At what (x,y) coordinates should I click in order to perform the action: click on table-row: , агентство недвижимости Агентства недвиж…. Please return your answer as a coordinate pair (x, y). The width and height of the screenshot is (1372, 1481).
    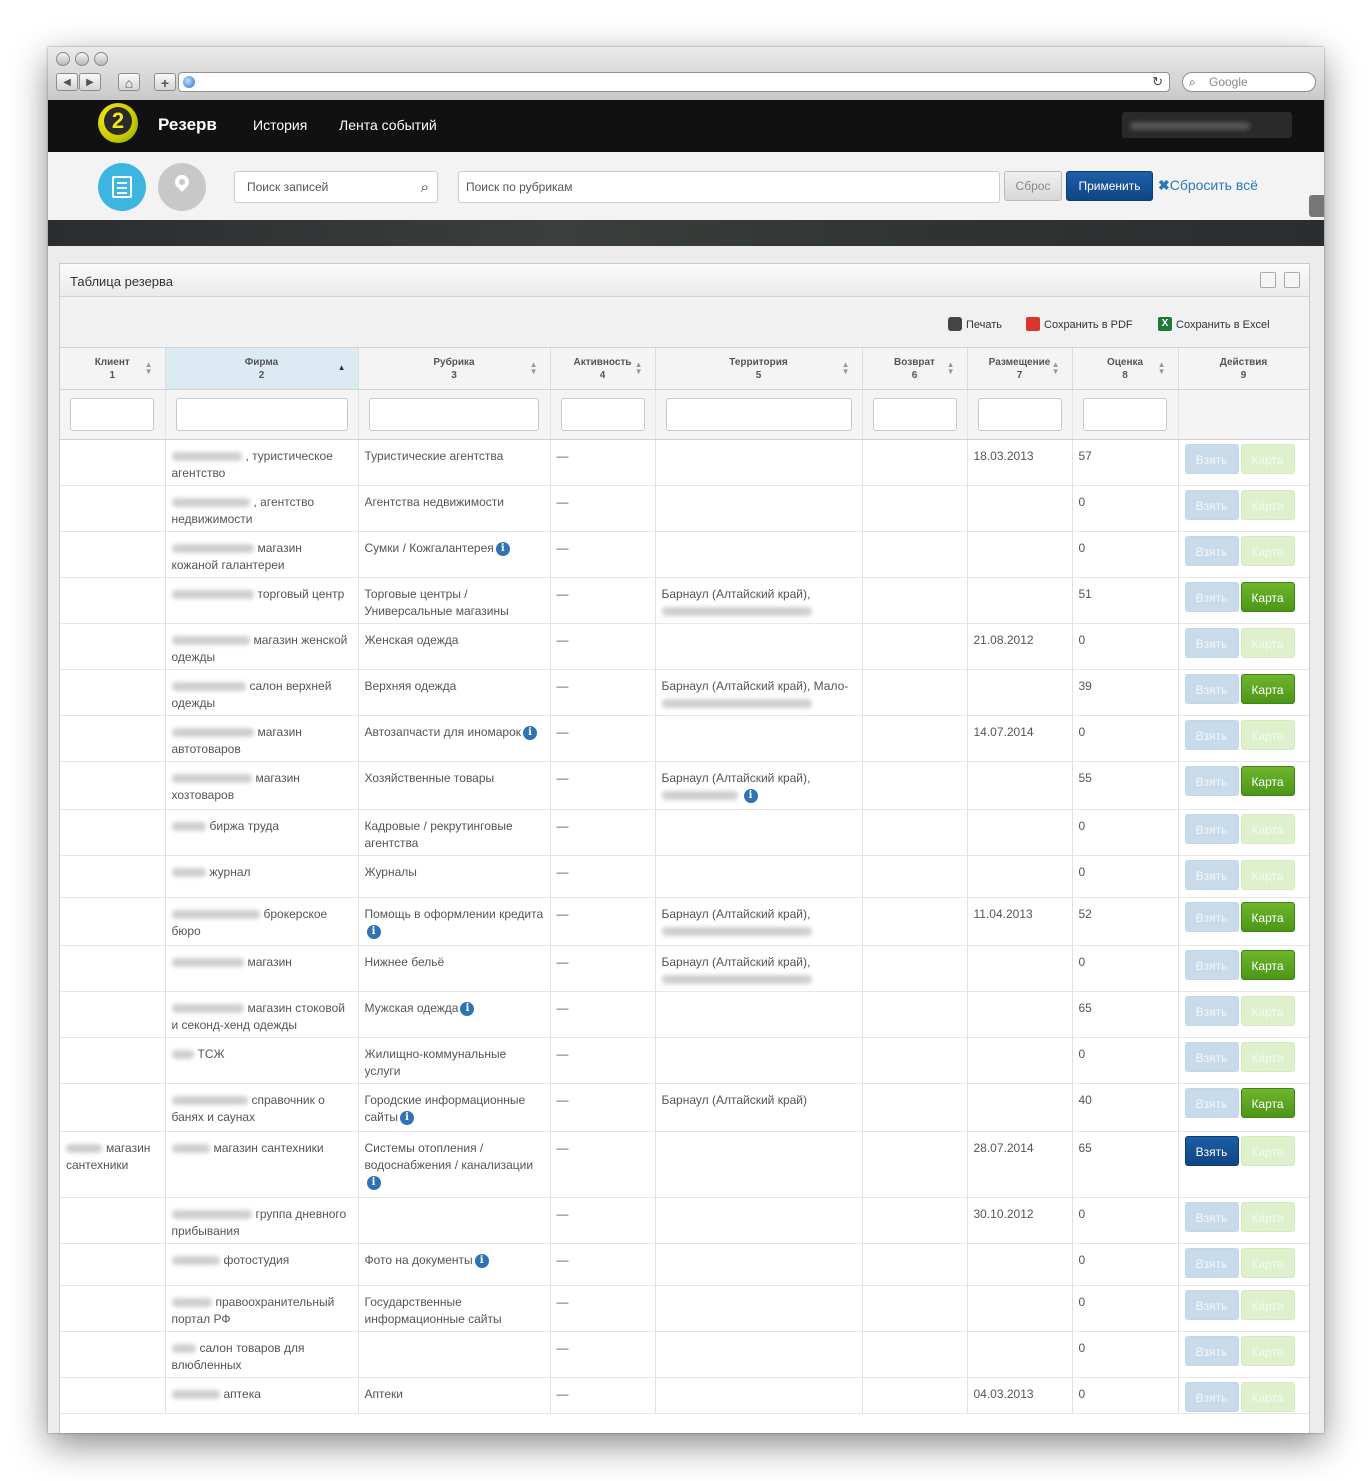
    Looking at the image, I should click on (684, 508).